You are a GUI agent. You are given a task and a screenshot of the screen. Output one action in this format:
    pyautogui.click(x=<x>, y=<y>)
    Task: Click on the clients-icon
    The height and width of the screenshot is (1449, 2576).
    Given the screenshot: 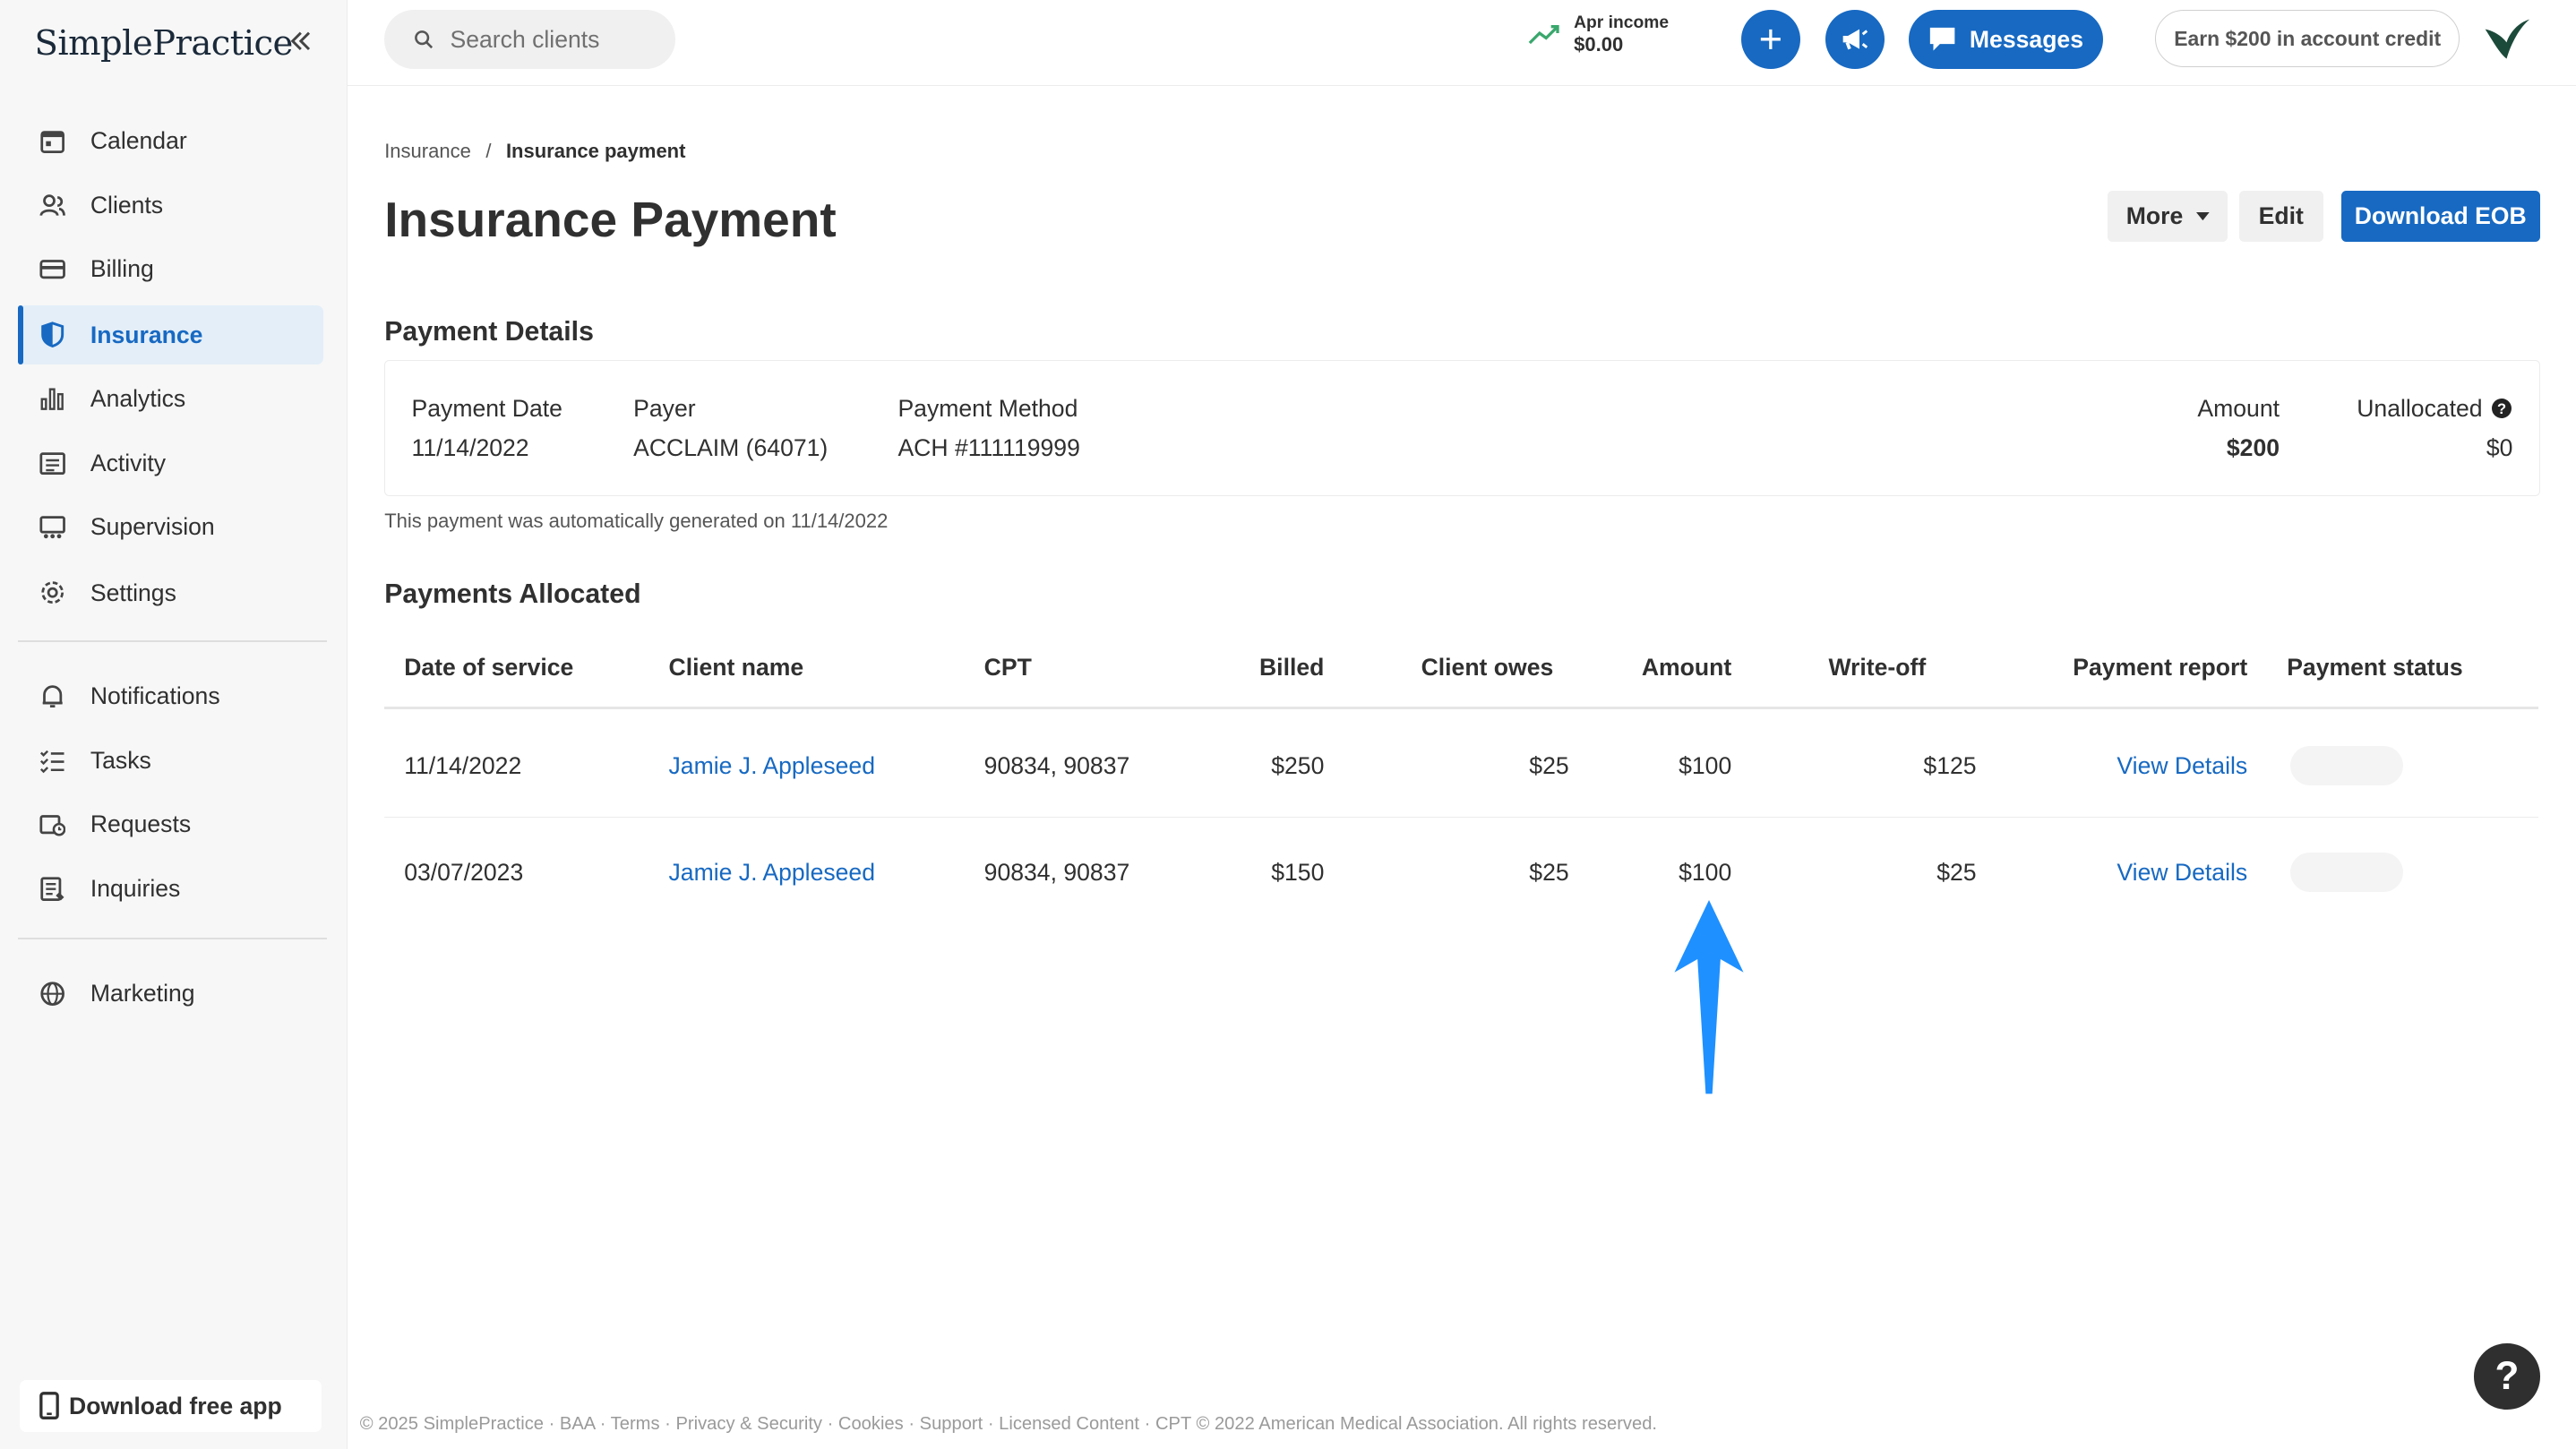 What is the action you would take?
    pyautogui.click(x=52, y=205)
    